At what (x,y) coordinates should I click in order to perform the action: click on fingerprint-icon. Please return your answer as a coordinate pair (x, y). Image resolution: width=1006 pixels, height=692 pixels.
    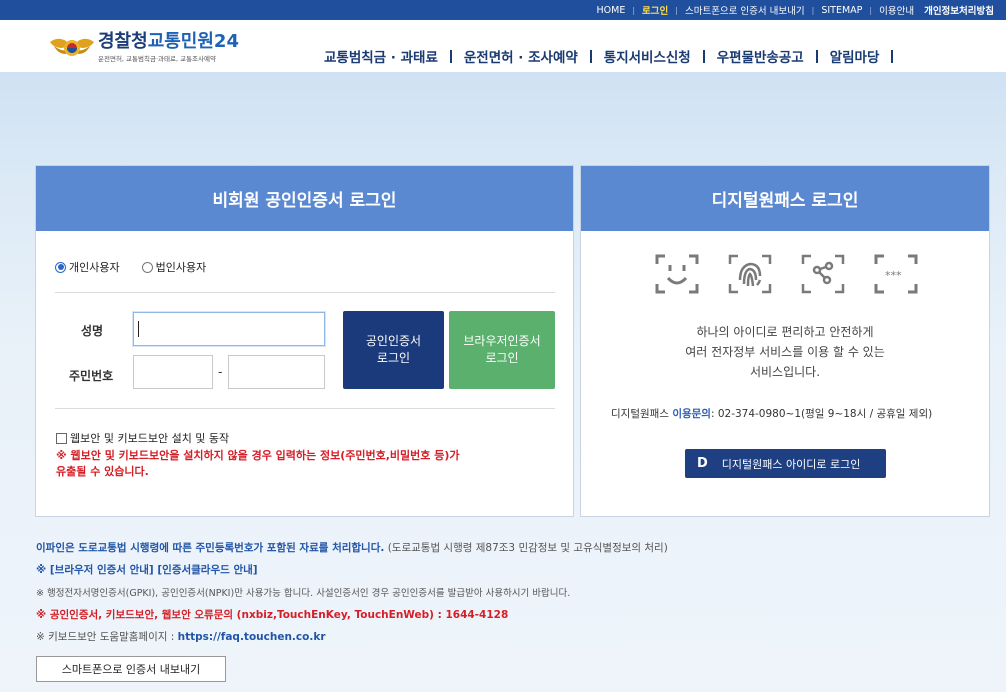
    Looking at the image, I should click on (750, 274).